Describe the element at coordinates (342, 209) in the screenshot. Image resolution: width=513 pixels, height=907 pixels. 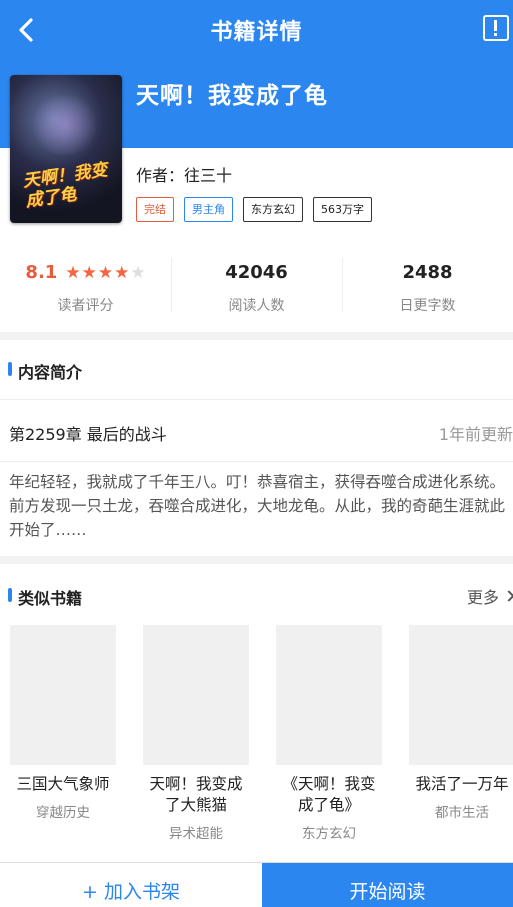
I see `tag-wordcount: 563万字` at that location.